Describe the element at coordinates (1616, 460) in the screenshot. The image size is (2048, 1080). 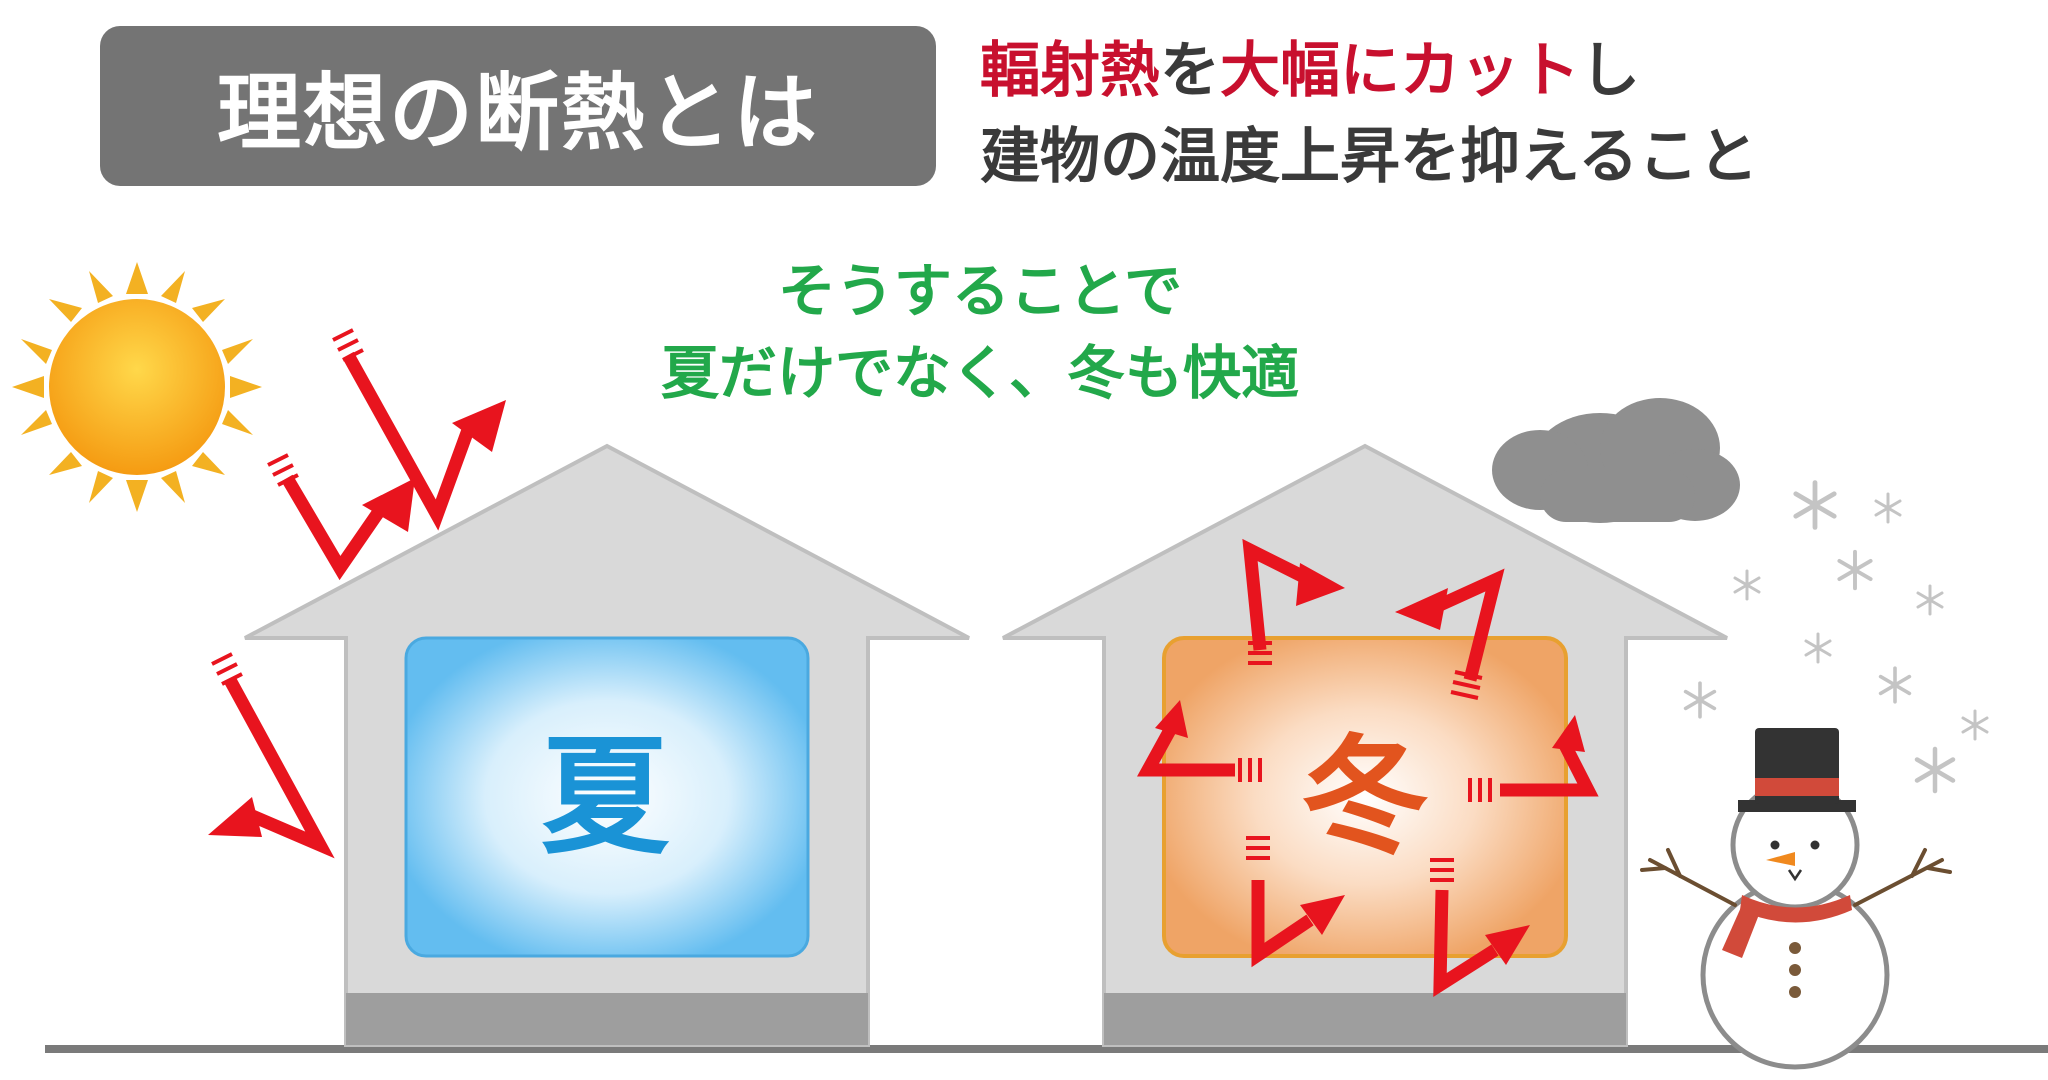
I see `cloud-icon` at that location.